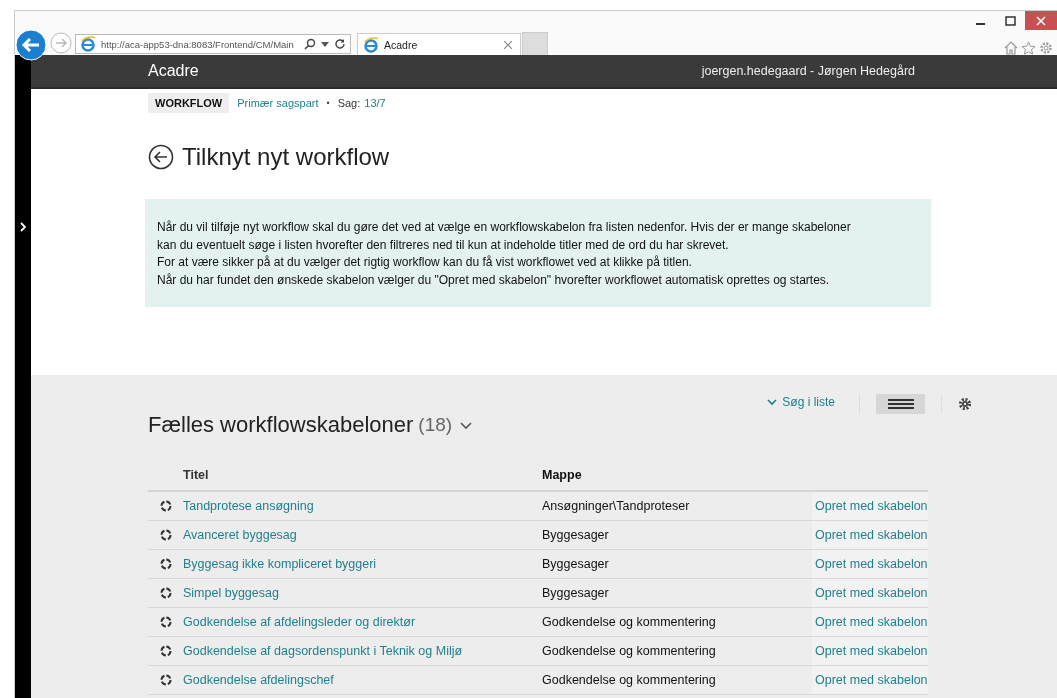 The height and width of the screenshot is (698, 1057). Describe the element at coordinates (508, 44) in the screenshot. I see `close-tab-icon` at that location.